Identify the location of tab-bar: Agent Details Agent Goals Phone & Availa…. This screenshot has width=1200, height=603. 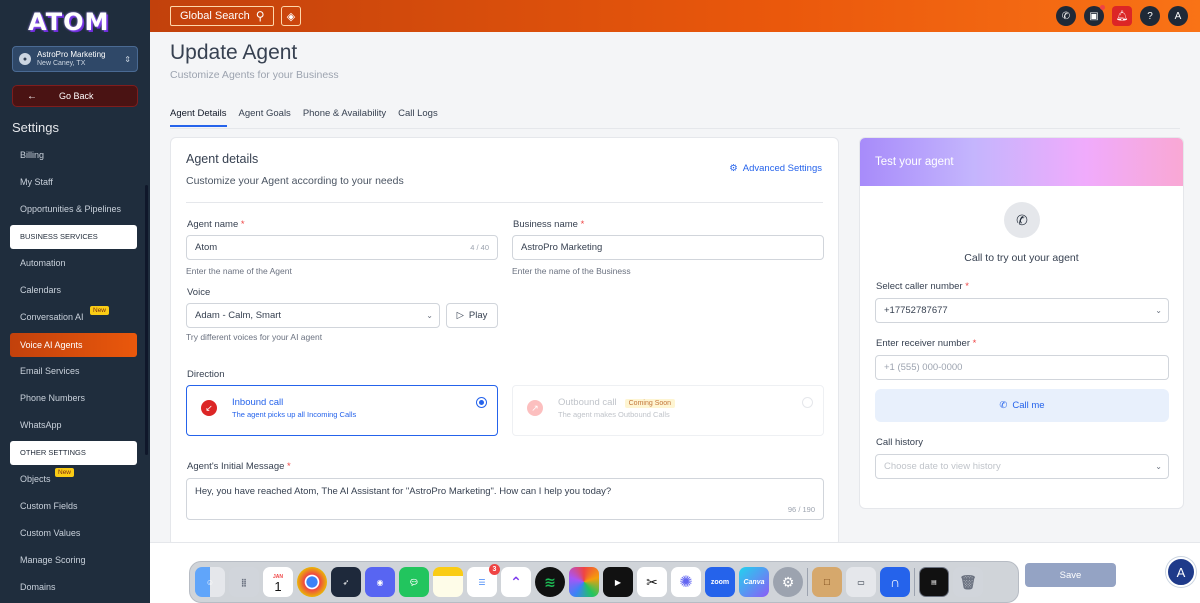
(304, 117).